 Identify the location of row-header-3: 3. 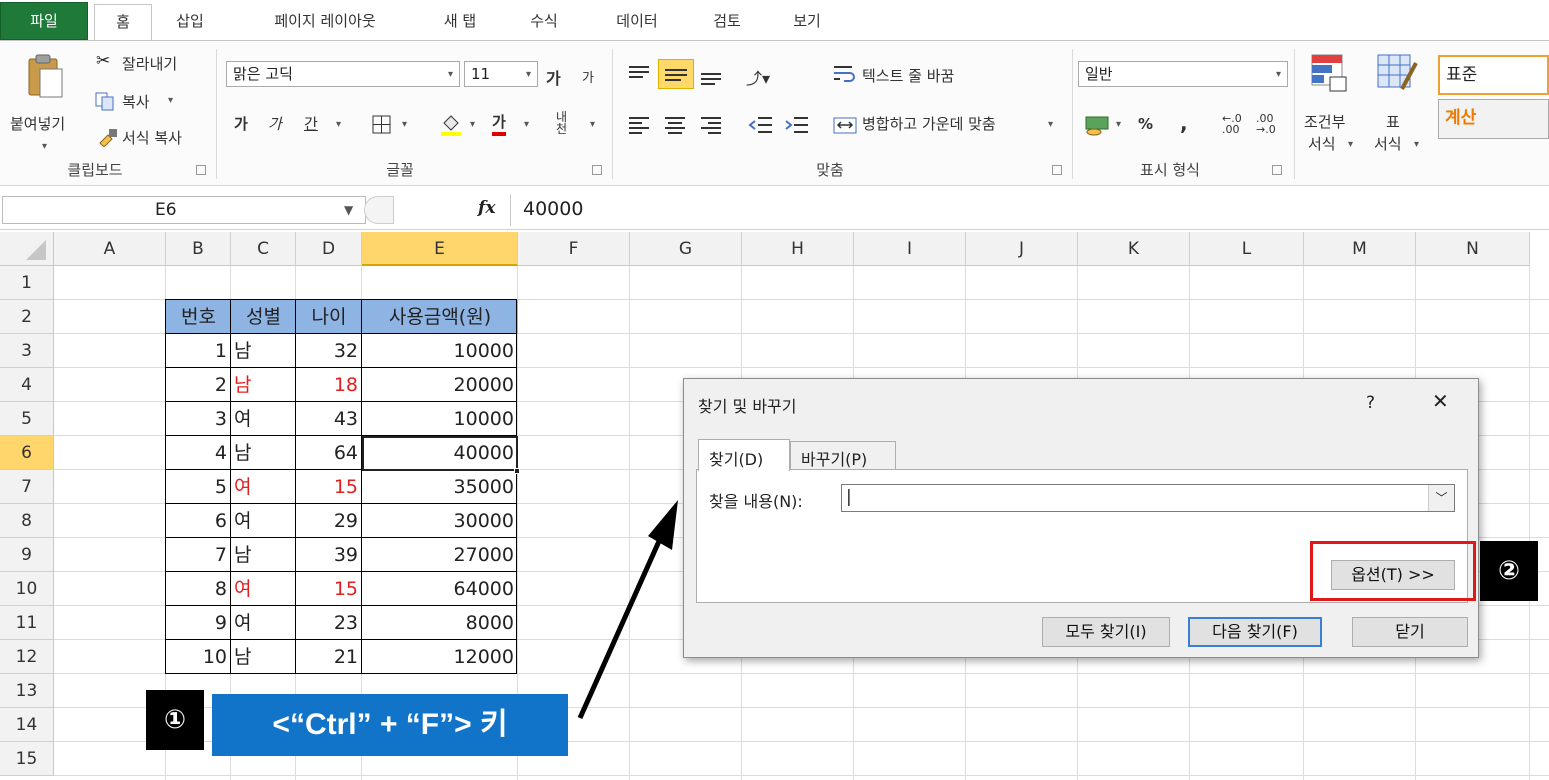
(27, 351).